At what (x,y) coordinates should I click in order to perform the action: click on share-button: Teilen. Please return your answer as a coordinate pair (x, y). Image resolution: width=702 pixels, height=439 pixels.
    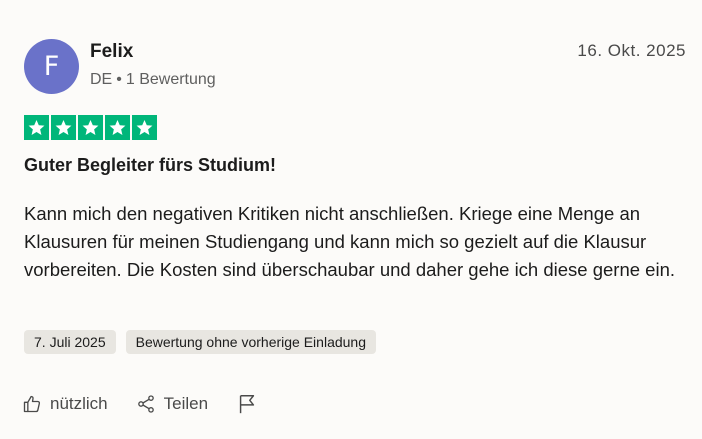
    Looking at the image, I should click on (172, 404).